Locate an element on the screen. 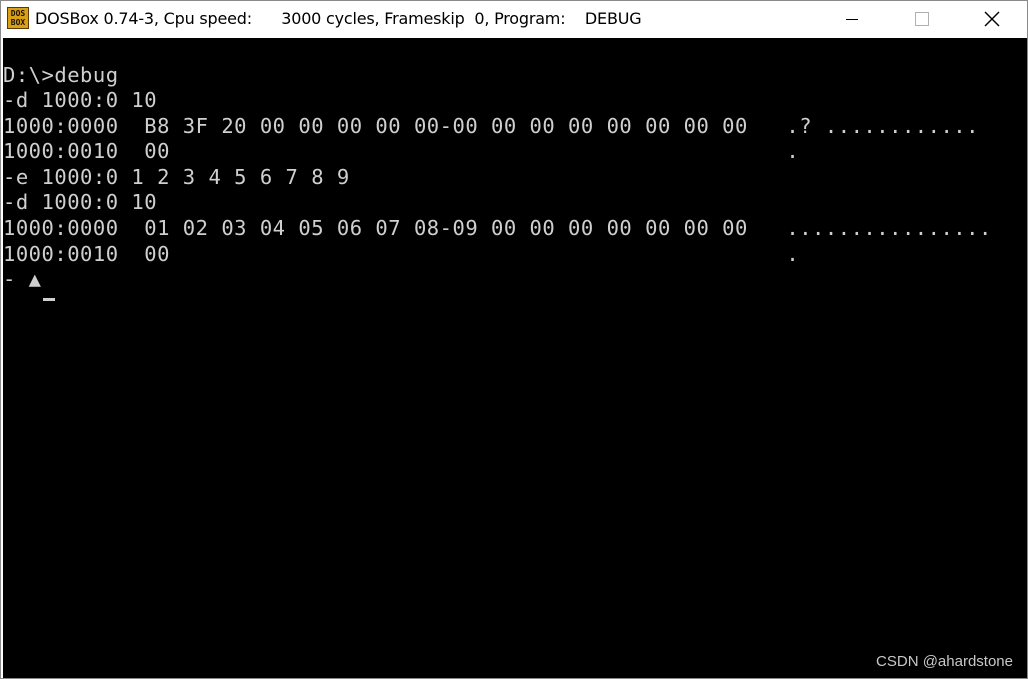 The width and height of the screenshot is (1028, 679). maximize-button is located at coordinates (922, 19).